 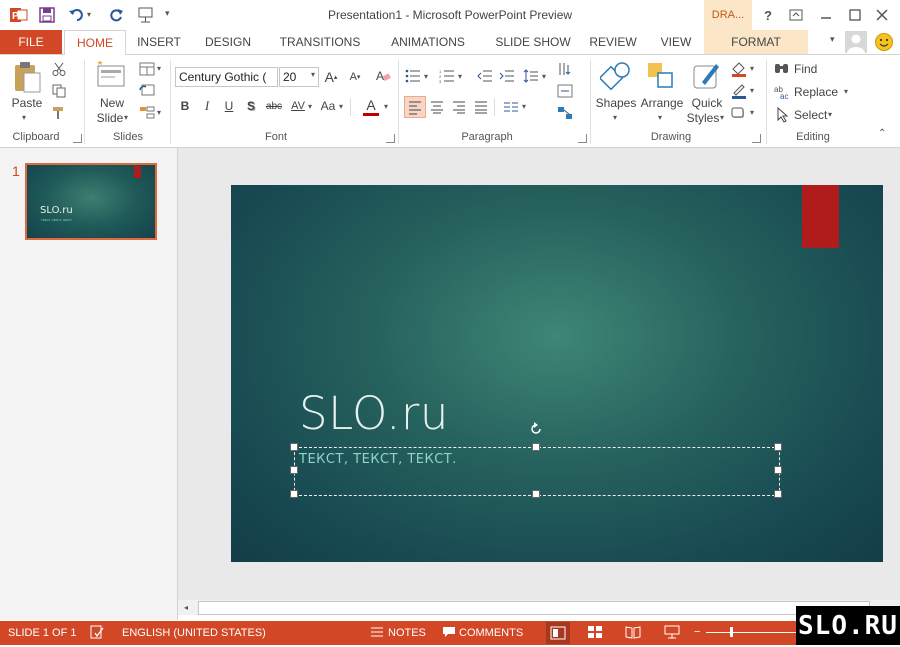 What do you see at coordinates (676, 42) in the screenshot?
I see `tab-view: VIEW` at bounding box center [676, 42].